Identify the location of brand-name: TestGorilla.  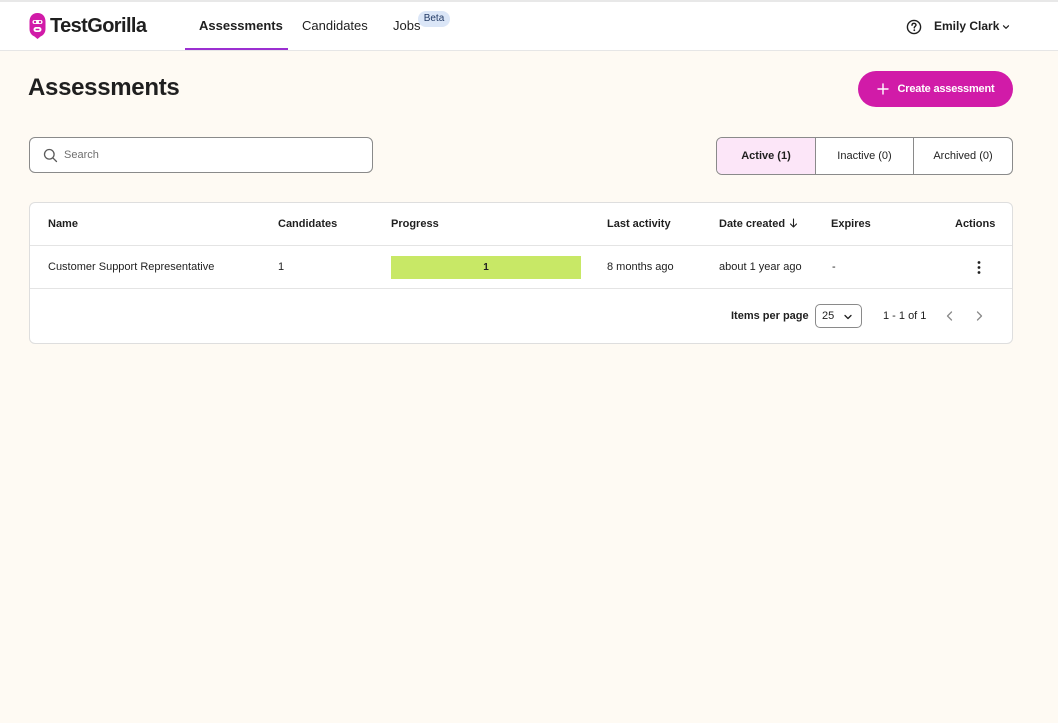
(98, 25).